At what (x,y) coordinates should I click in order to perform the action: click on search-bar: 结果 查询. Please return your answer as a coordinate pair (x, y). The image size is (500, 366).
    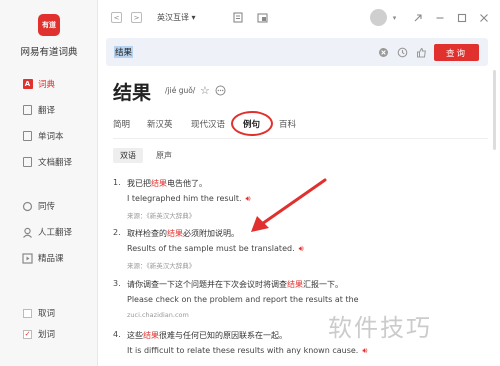
    Looking at the image, I should click on (297, 52).